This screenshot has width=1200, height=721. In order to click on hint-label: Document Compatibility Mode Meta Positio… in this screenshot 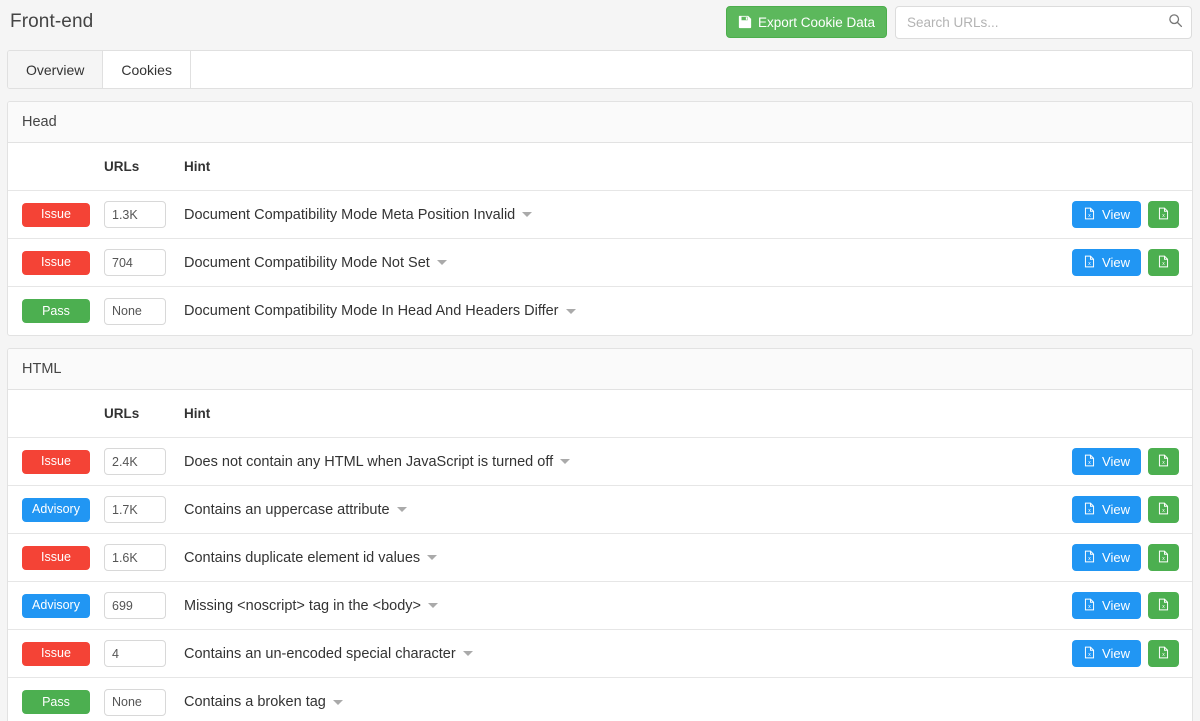, I will do `click(350, 214)`.